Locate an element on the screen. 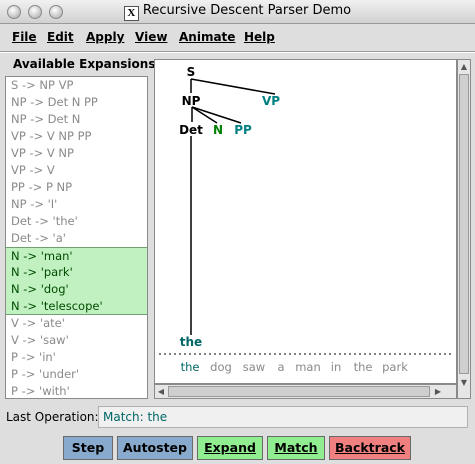 Image resolution: width=475 pixels, height=464 pixels. match-button: Match is located at coordinates (296, 448).